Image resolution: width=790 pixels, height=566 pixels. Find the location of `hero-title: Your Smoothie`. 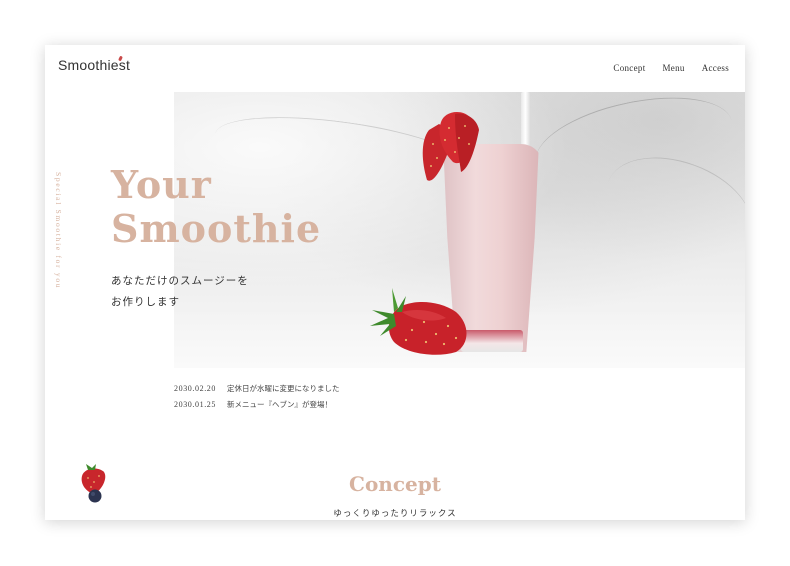

hero-title: Your Smoothie is located at coordinates (216, 207).